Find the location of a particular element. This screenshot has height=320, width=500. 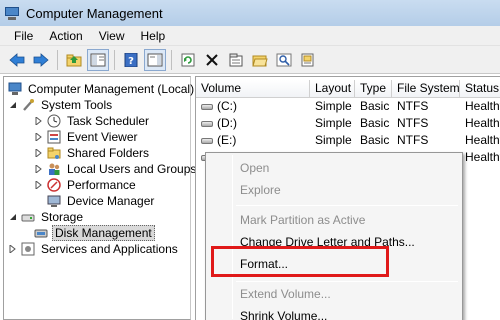

delete-icon is located at coordinates (212, 60).